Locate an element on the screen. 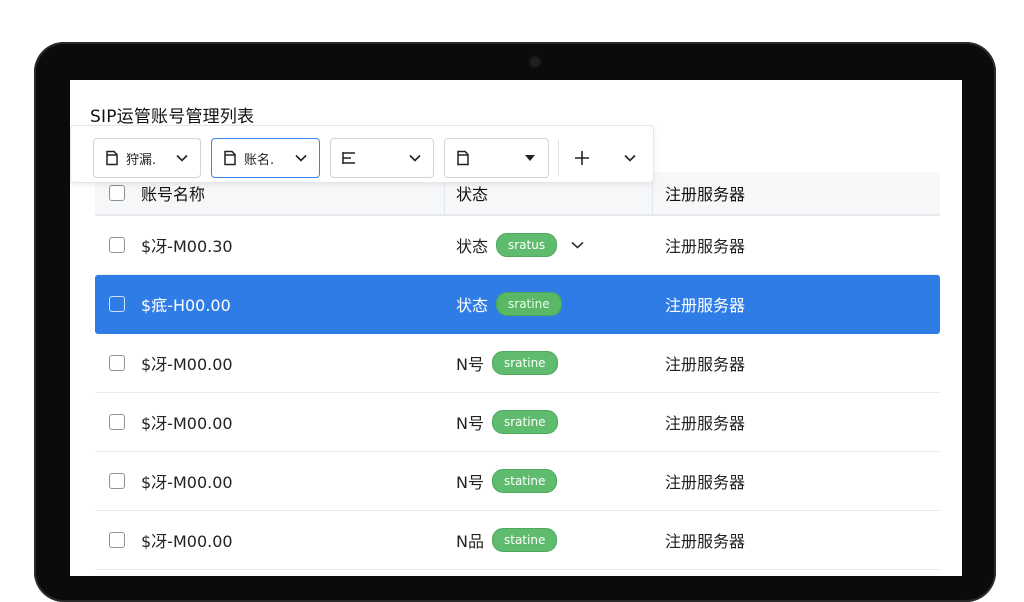 Image resolution: width=1024 pixels, height=602 pixels. status-text: N品 is located at coordinates (470, 541).